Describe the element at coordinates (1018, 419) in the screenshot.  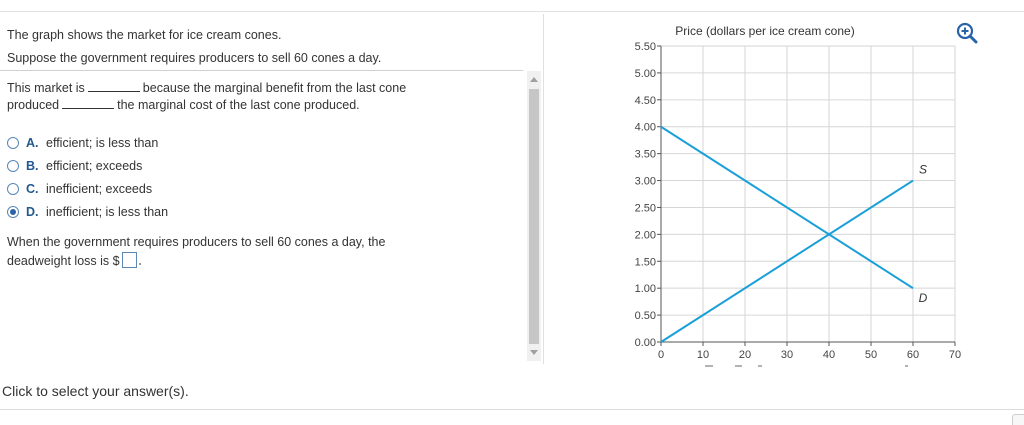
I see `corner-control` at that location.